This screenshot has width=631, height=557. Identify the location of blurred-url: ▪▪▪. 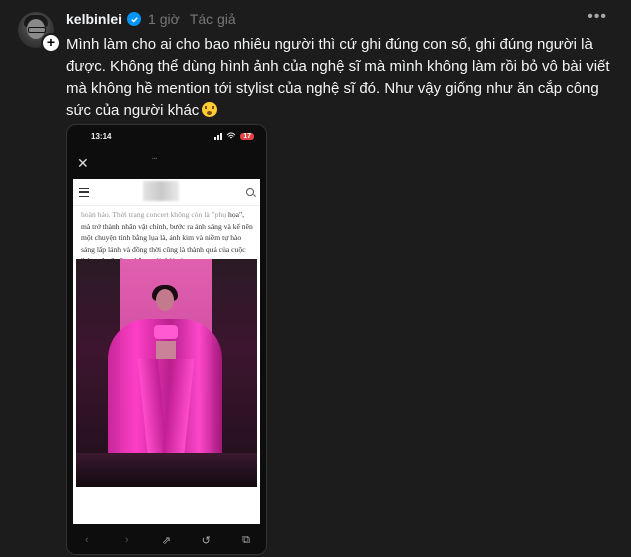
(155, 159).